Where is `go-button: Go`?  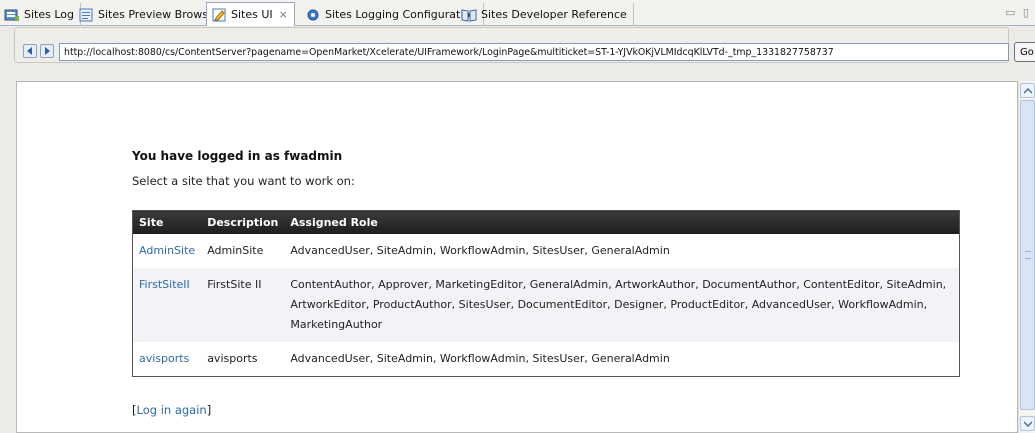 go-button: Go is located at coordinates (1024, 52).